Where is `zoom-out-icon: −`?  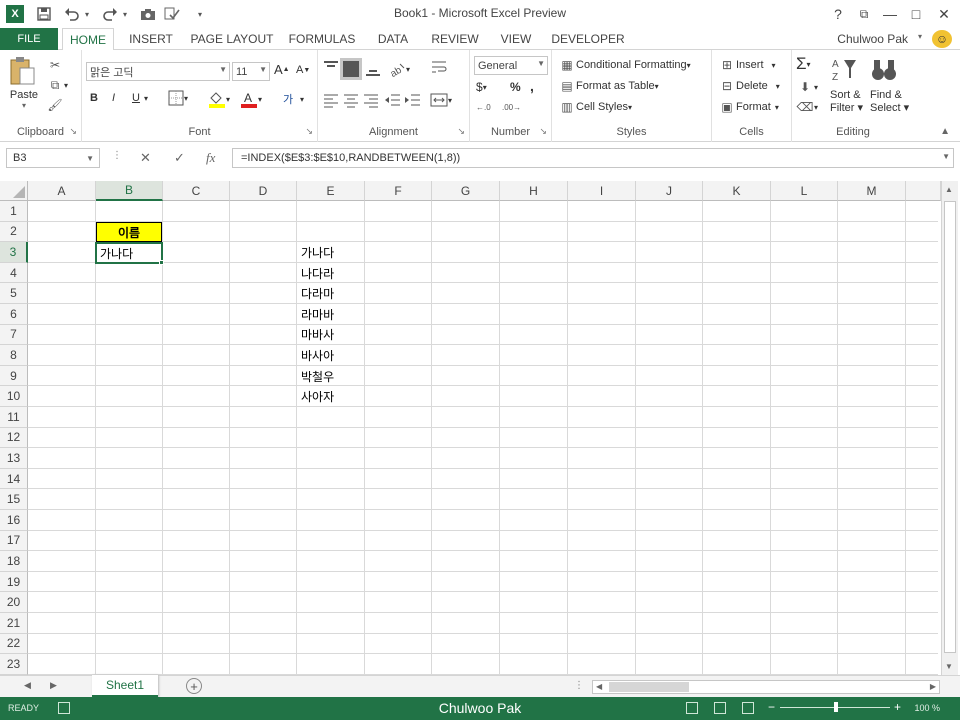
zoom-out-icon: − is located at coordinates (771, 707).